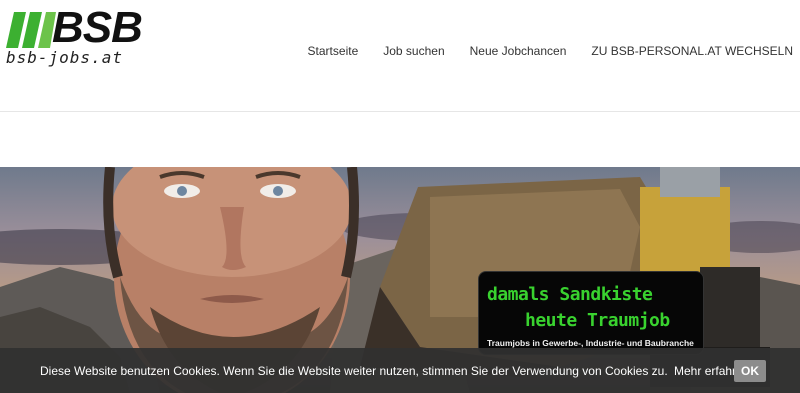 The height and width of the screenshot is (393, 800). I want to click on logo-wordmark: BSB, so click(97, 27).